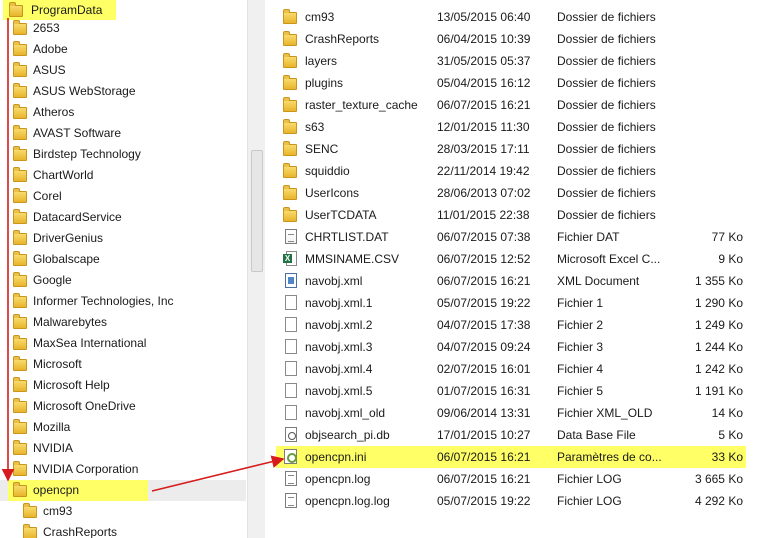  Describe the element at coordinates (322, 149) in the screenshot. I see `file-name: SENC` at that location.